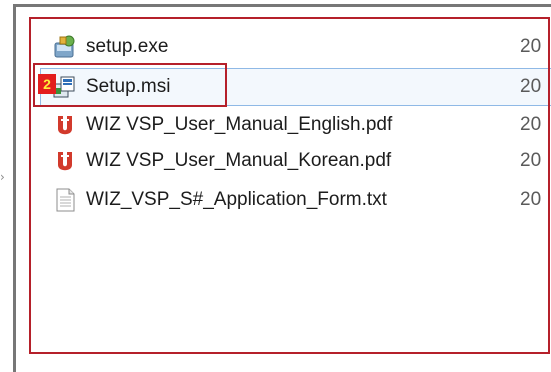 The width and height of the screenshot is (551, 372). I want to click on step-number-badge: 2, so click(47, 84).